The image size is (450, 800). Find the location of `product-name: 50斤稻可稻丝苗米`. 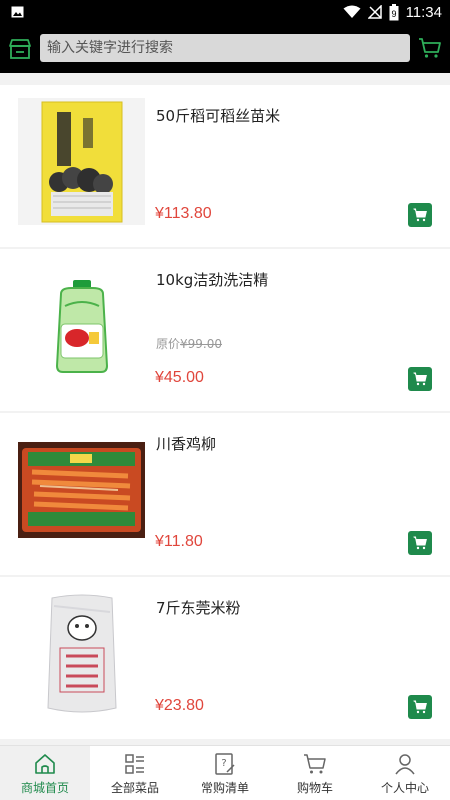

product-name: 50斤稻可稻丝苗米 is located at coordinates (218, 116).